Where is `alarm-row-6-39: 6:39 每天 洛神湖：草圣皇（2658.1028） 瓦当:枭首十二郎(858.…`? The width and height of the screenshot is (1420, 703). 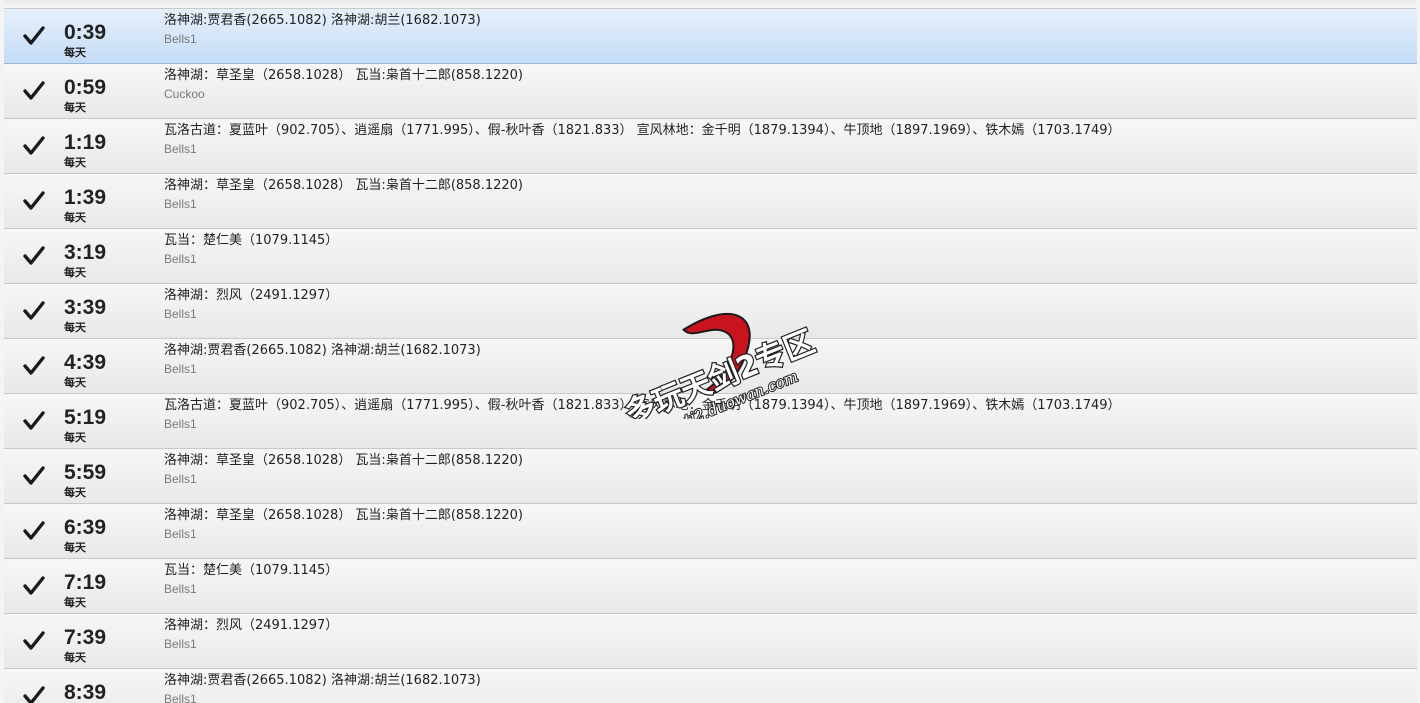 alarm-row-6-39: 6:39 每天 洛神湖：草圣皇（2658.1028） 瓦当:枭首十二郎(858.… is located at coordinates (710, 531).